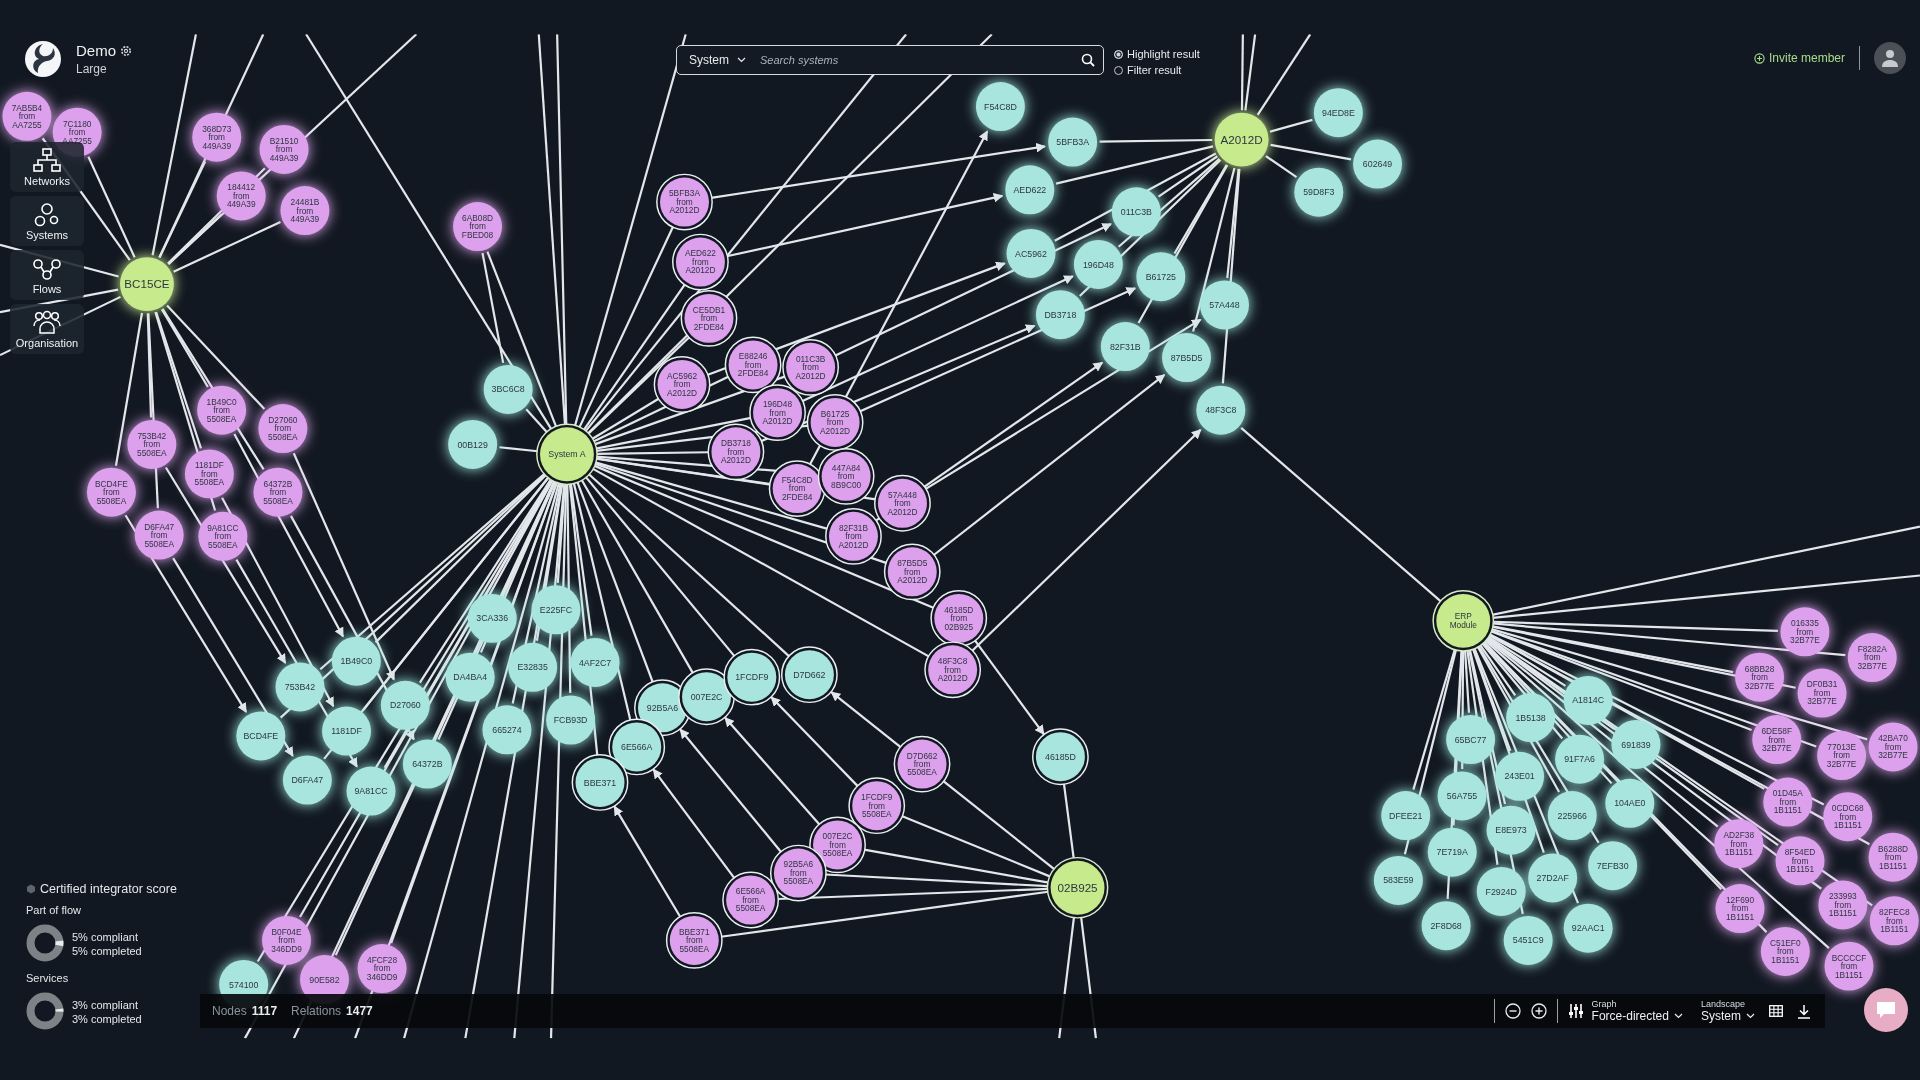 This screenshot has width=1920, height=1080. Describe the element at coordinates (682, 384) in the screenshot. I see `graph-node: AC5962 from A2012D` at that location.